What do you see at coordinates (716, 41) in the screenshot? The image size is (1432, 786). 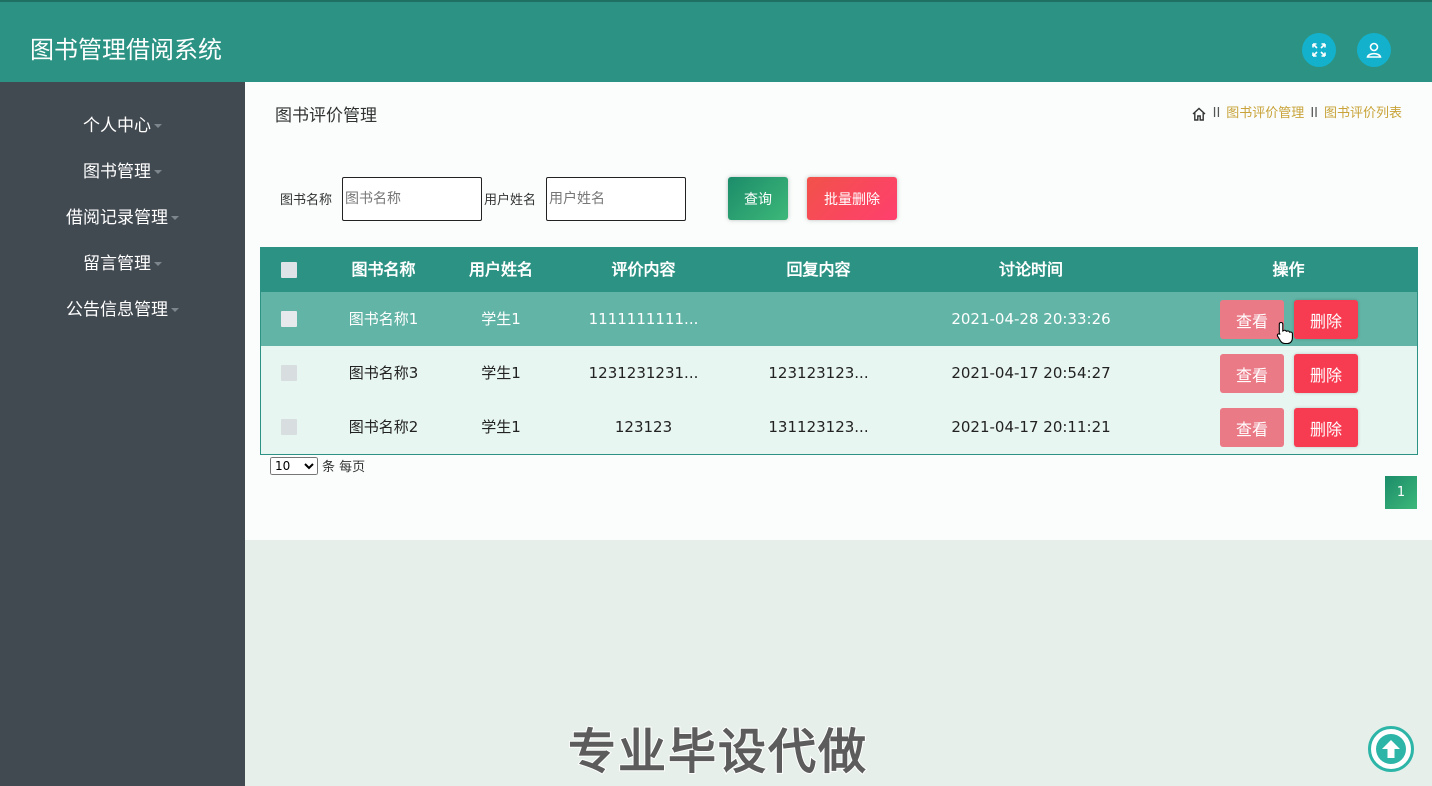 I see `top-bar: 图书管理借阅系统` at bounding box center [716, 41].